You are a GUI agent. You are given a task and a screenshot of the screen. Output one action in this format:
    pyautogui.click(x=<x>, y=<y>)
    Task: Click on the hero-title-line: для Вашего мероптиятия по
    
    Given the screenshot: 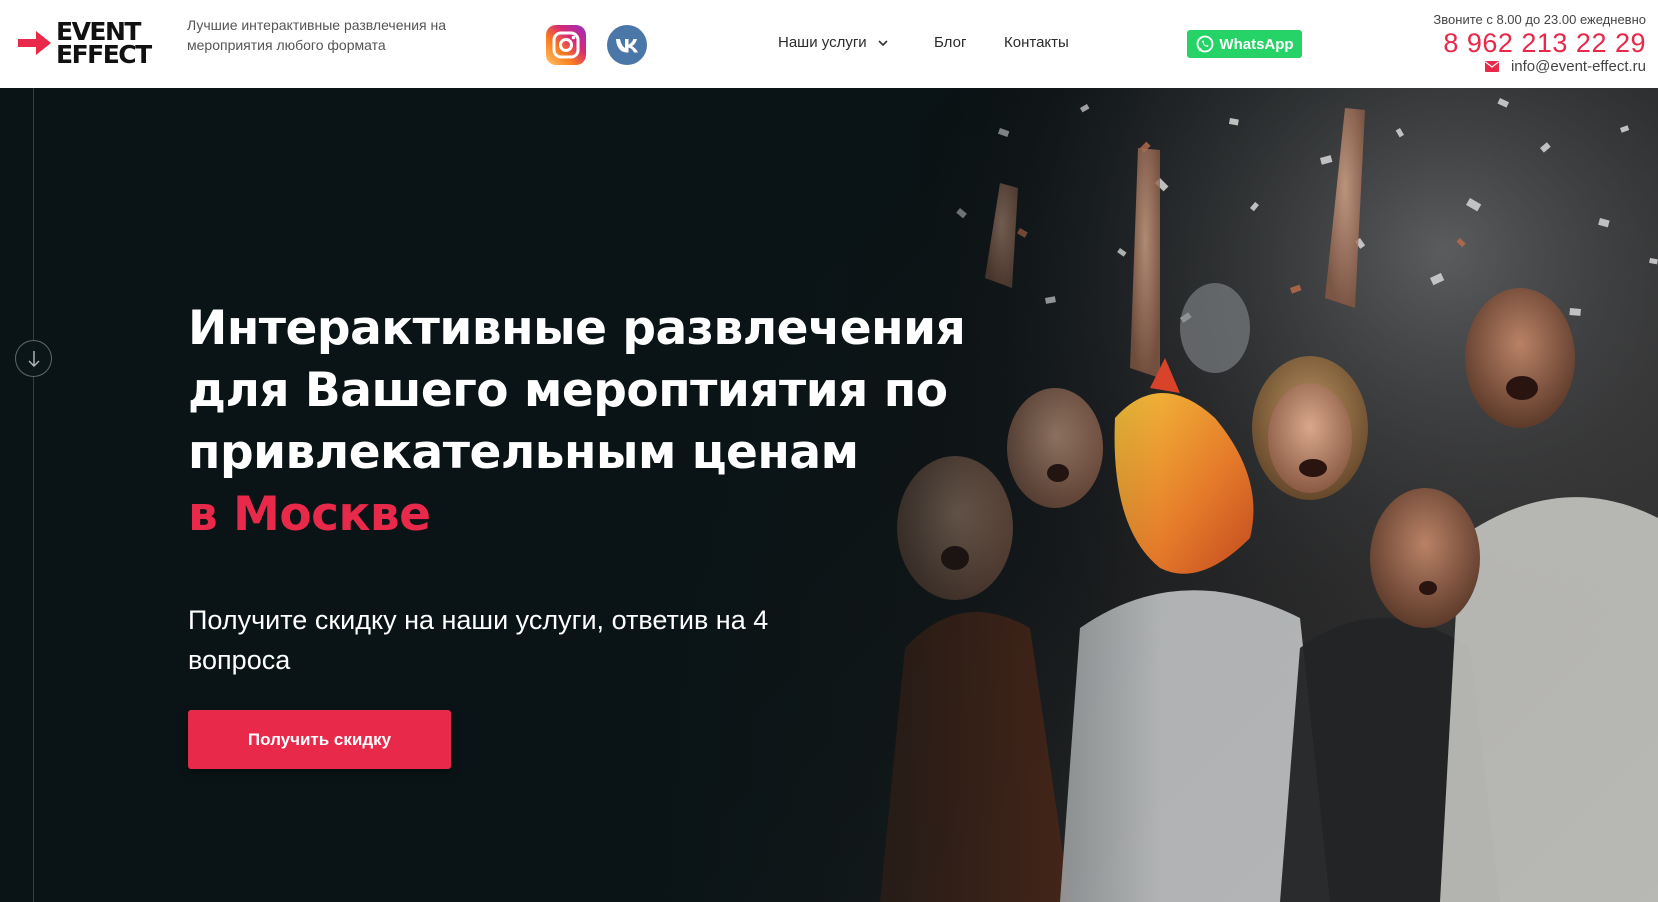 What is the action you would take?
    pyautogui.click(x=568, y=390)
    